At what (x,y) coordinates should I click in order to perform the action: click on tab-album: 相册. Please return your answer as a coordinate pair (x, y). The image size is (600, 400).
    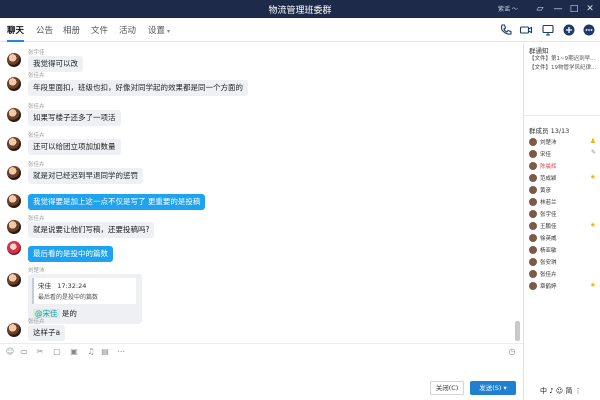
    Looking at the image, I should click on (71, 30).